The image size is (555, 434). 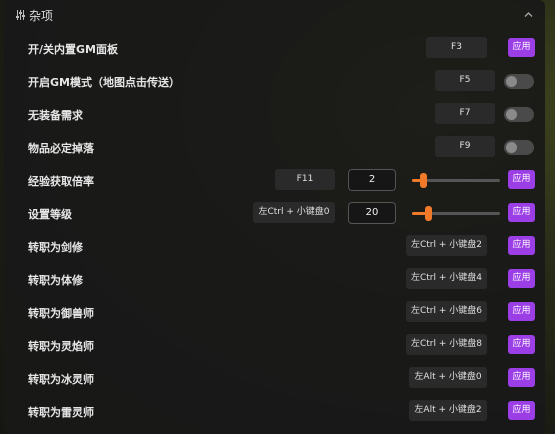 I want to click on row-class-ice: 转职为冰灵师 左Alt + 小键盘0 应用, so click(x=274, y=378).